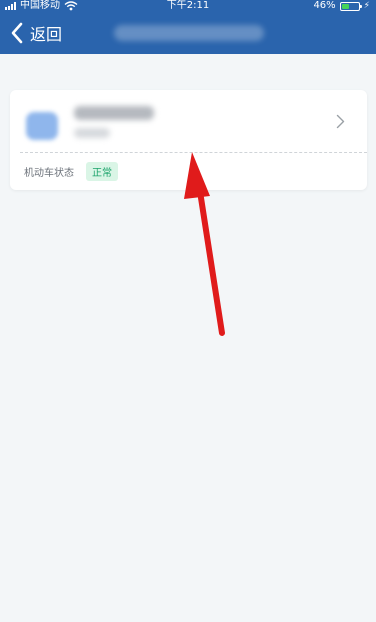  I want to click on vehicle-card-header, so click(188, 121).